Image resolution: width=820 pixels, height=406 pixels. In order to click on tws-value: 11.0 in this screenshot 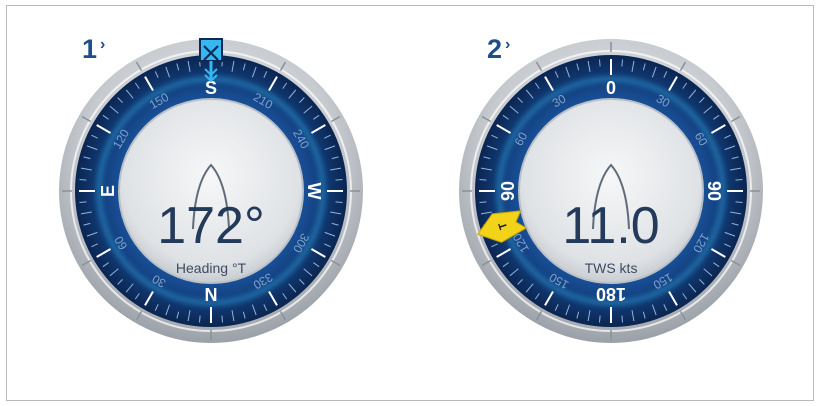, I will do `click(610, 226)`.